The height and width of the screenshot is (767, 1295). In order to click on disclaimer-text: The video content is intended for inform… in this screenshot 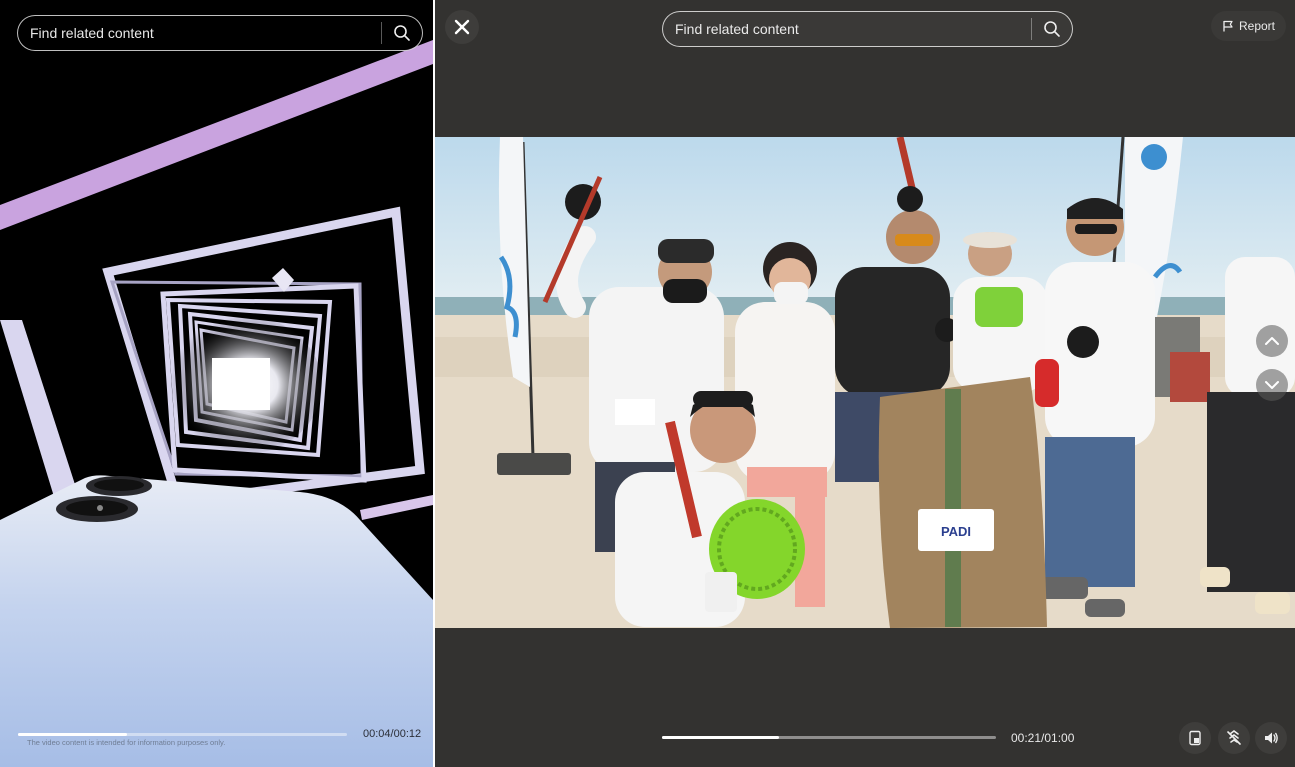, I will do `click(126, 742)`.